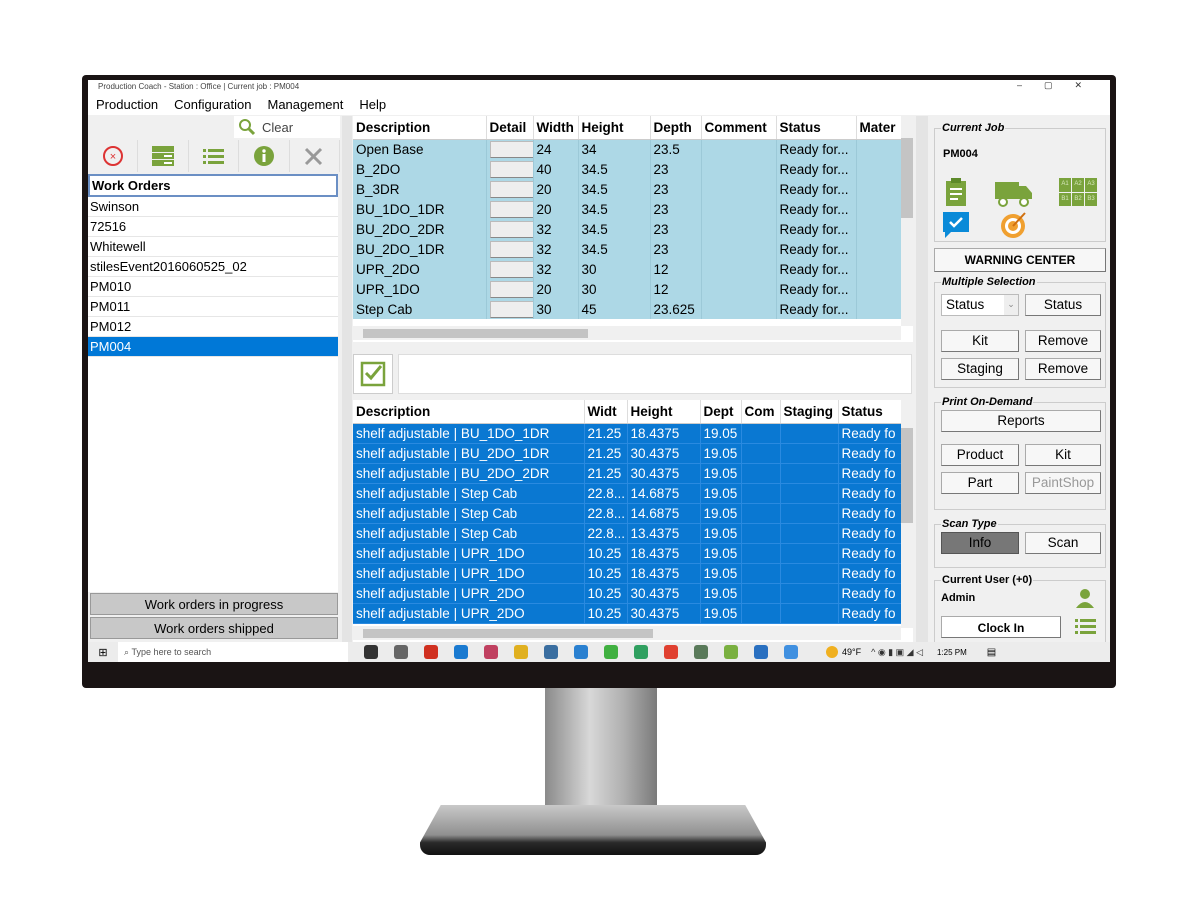 Image resolution: width=1200 pixels, height=906 pixels. Describe the element at coordinates (1063, 455) in the screenshot. I see `print-kit-button: Kit` at that location.